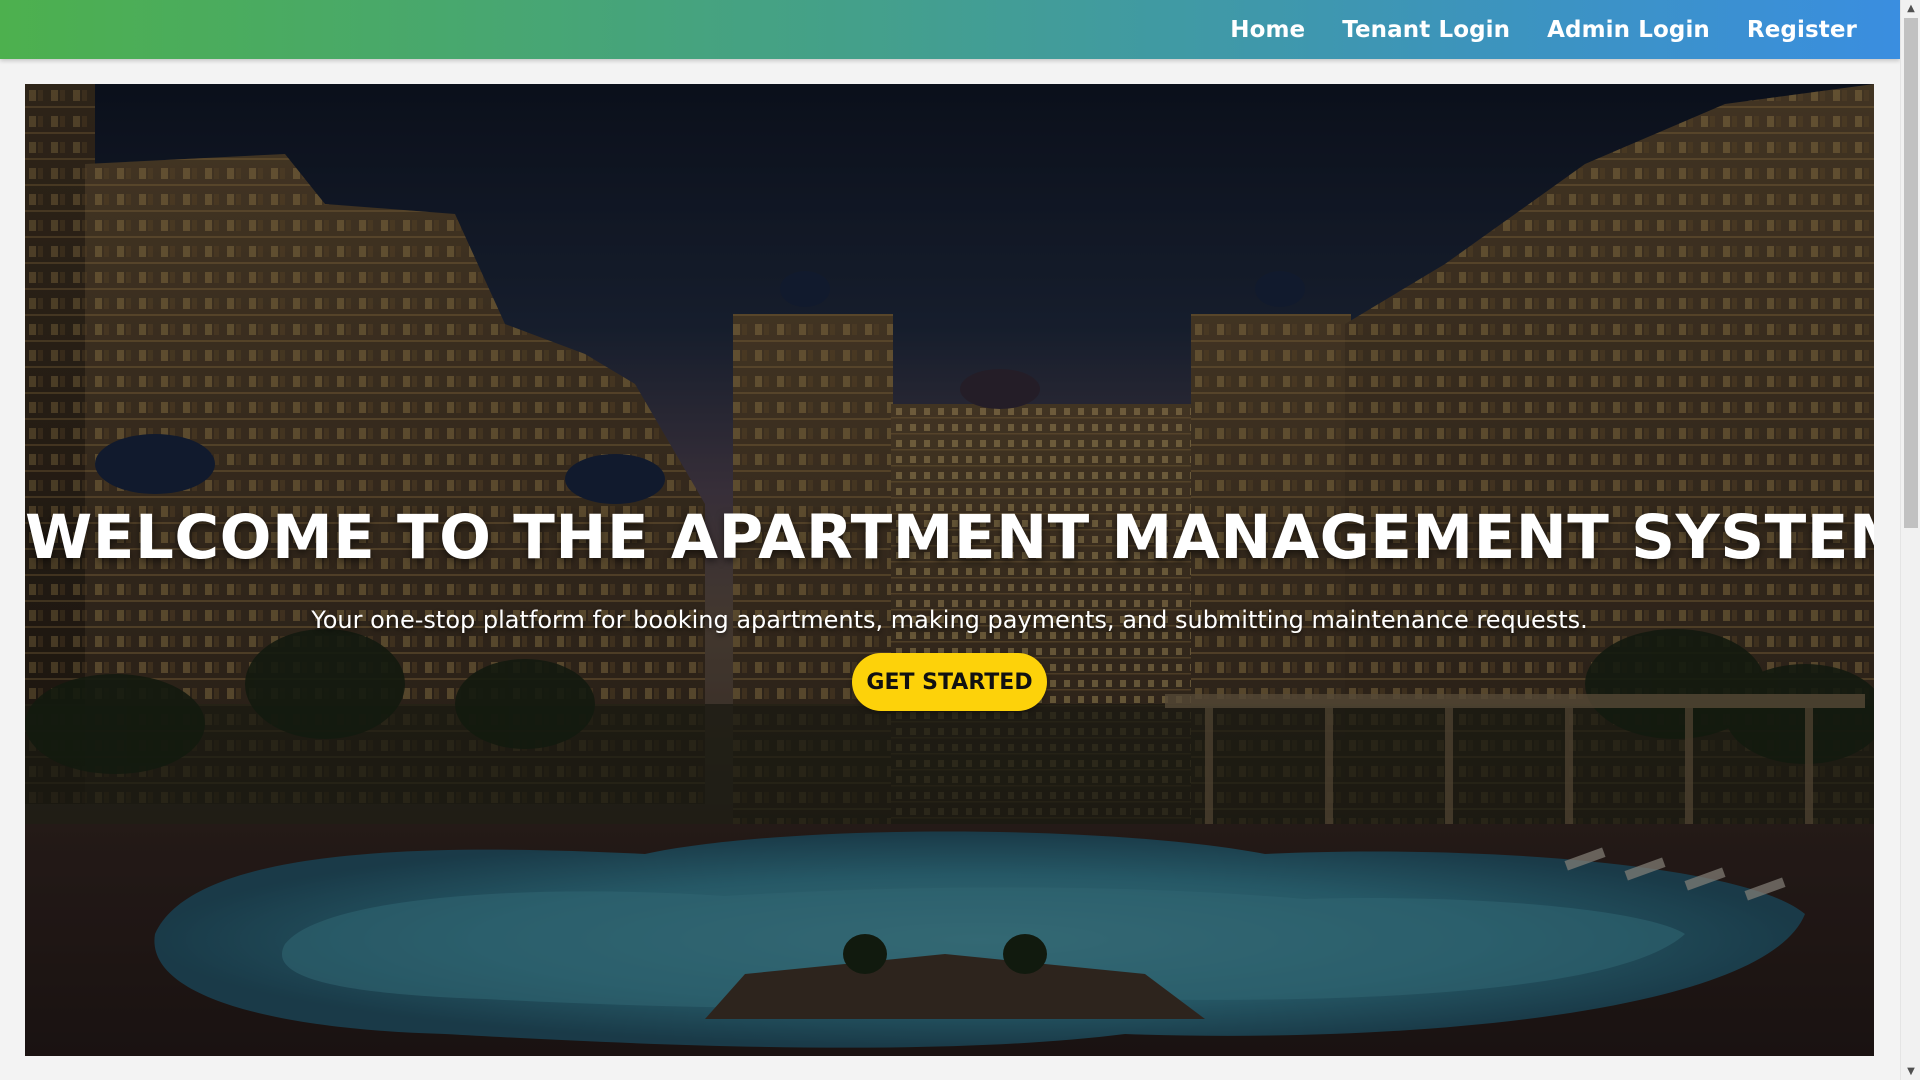 The width and height of the screenshot is (1920, 1080). Describe the element at coordinates (1910, 540) in the screenshot. I see `vertical-scrollbar: ▲ ▼` at that location.